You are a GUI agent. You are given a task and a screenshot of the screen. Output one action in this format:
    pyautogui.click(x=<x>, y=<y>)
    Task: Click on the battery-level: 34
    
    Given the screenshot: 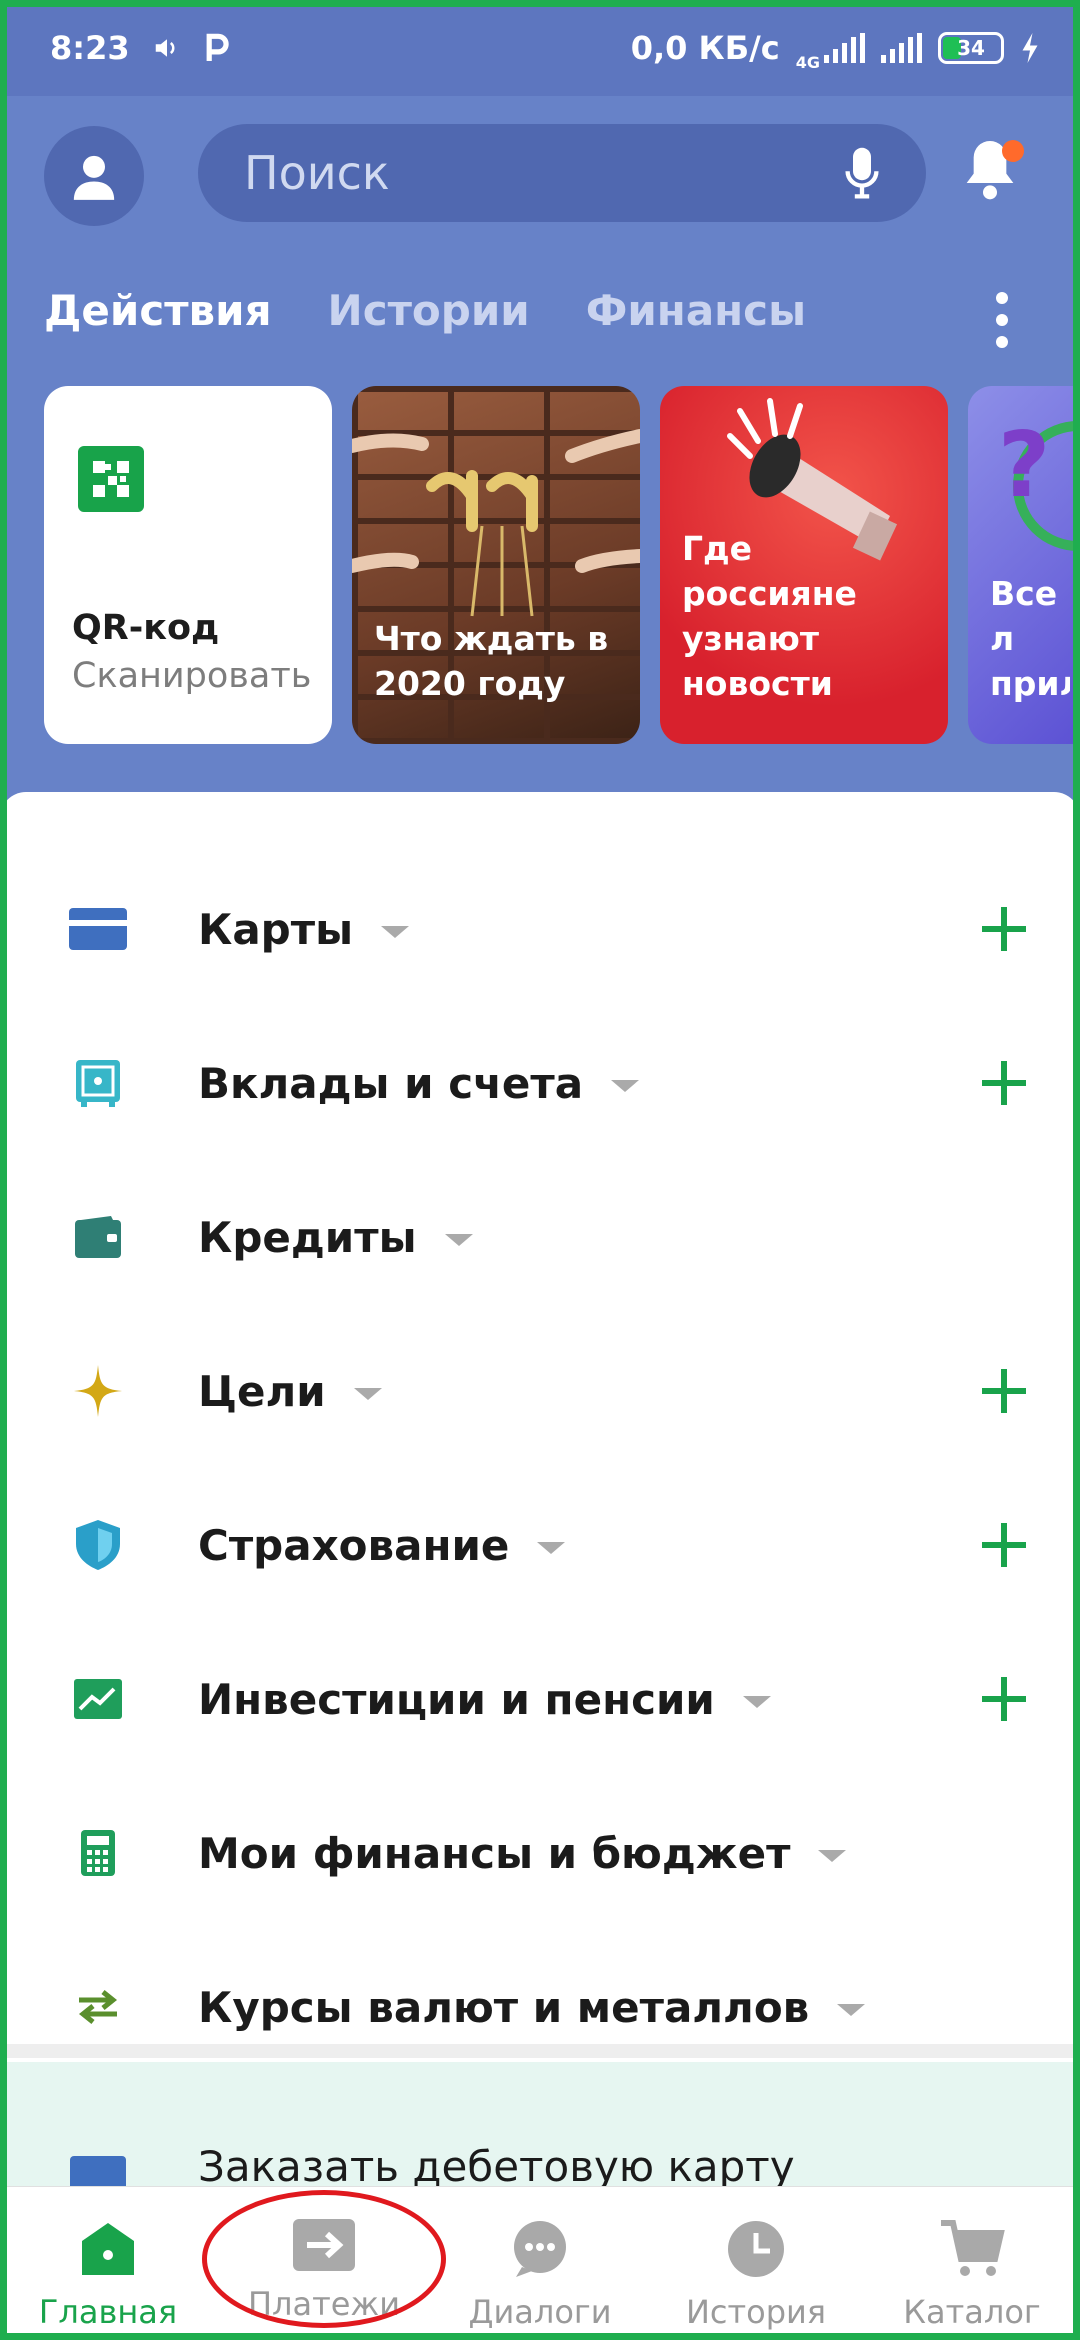 What is the action you would take?
    pyautogui.click(x=971, y=48)
    